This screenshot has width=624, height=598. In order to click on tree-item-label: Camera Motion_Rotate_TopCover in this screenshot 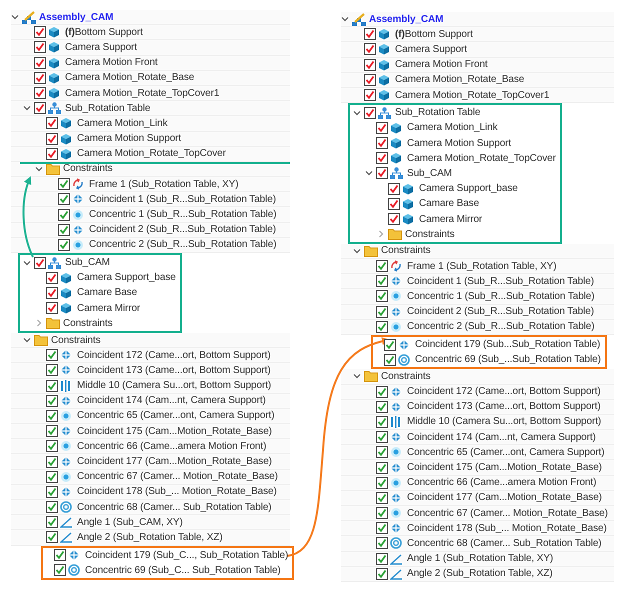, I will do `click(481, 158)`.